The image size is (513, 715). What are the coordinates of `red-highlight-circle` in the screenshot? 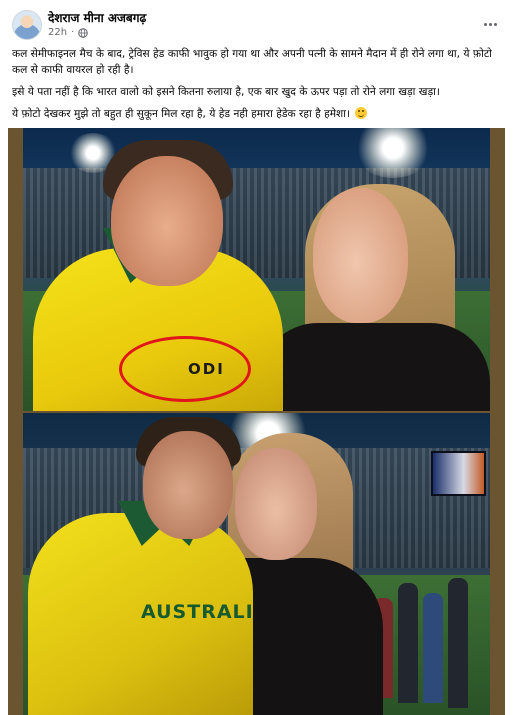 It's located at (185, 369).